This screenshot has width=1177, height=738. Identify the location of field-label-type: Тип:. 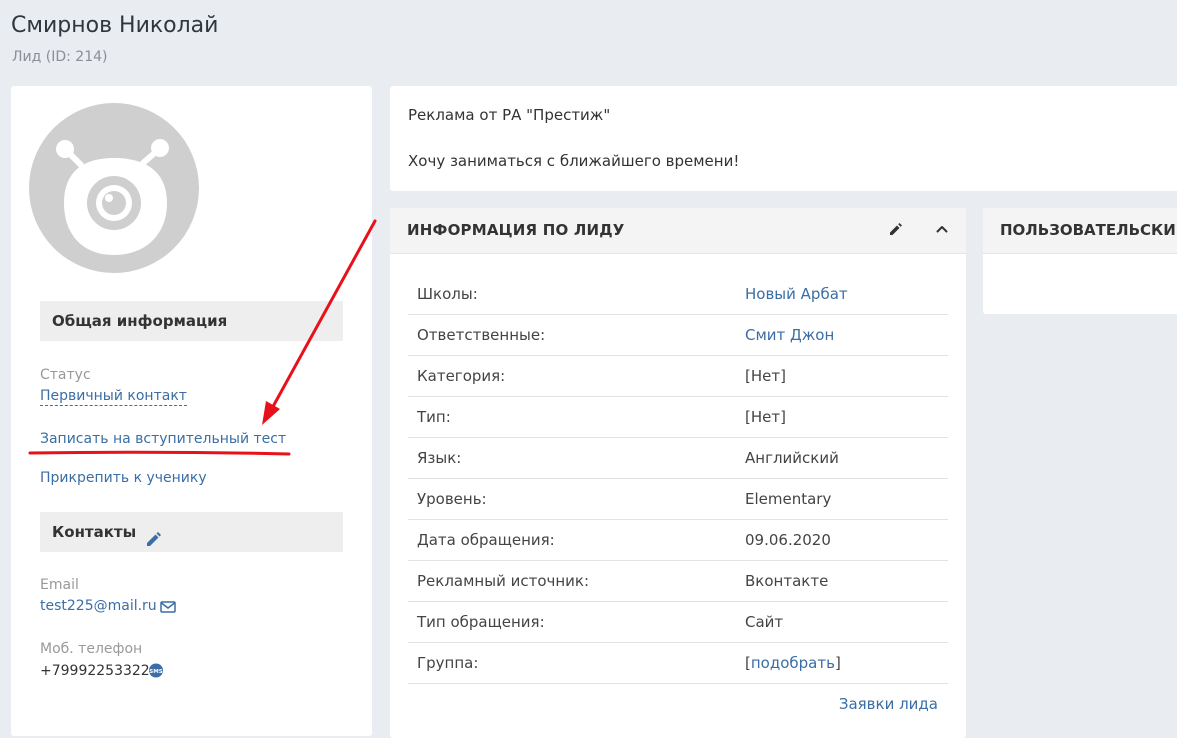
(434, 417).